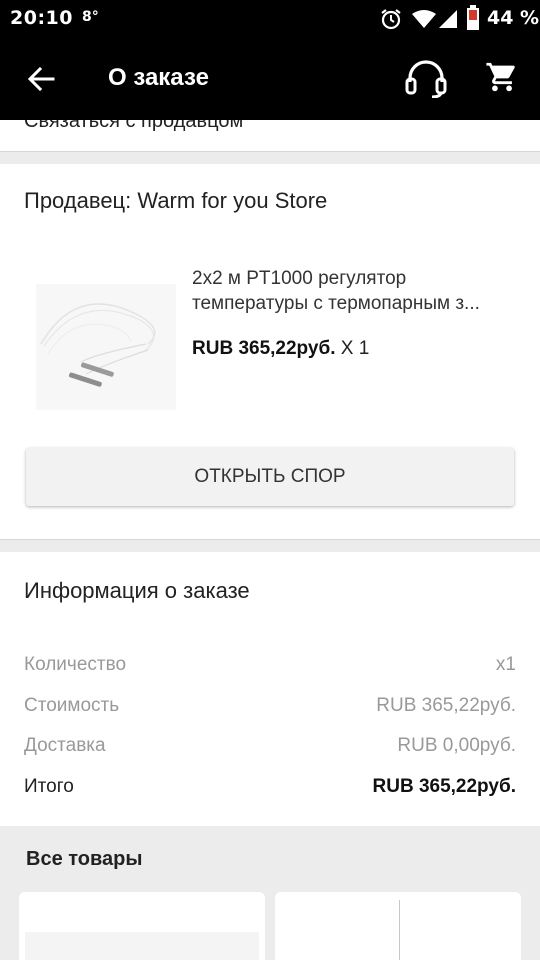 This screenshot has width=540, height=960. What do you see at coordinates (264, 348) in the screenshot?
I see `product-price: RUB 365,22руб.` at bounding box center [264, 348].